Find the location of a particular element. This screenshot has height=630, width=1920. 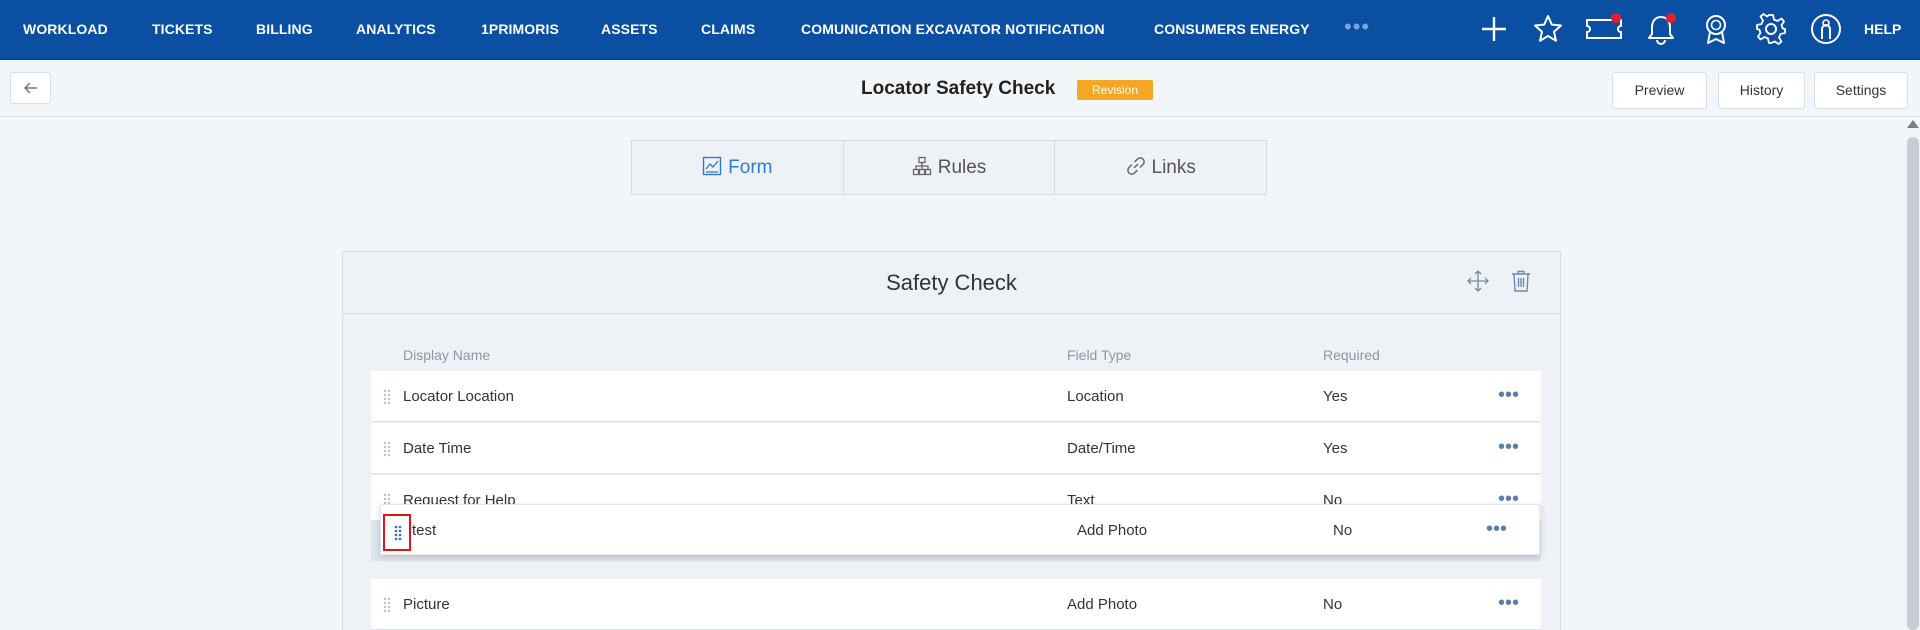

drag-handle-highlight is located at coordinates (397, 532).